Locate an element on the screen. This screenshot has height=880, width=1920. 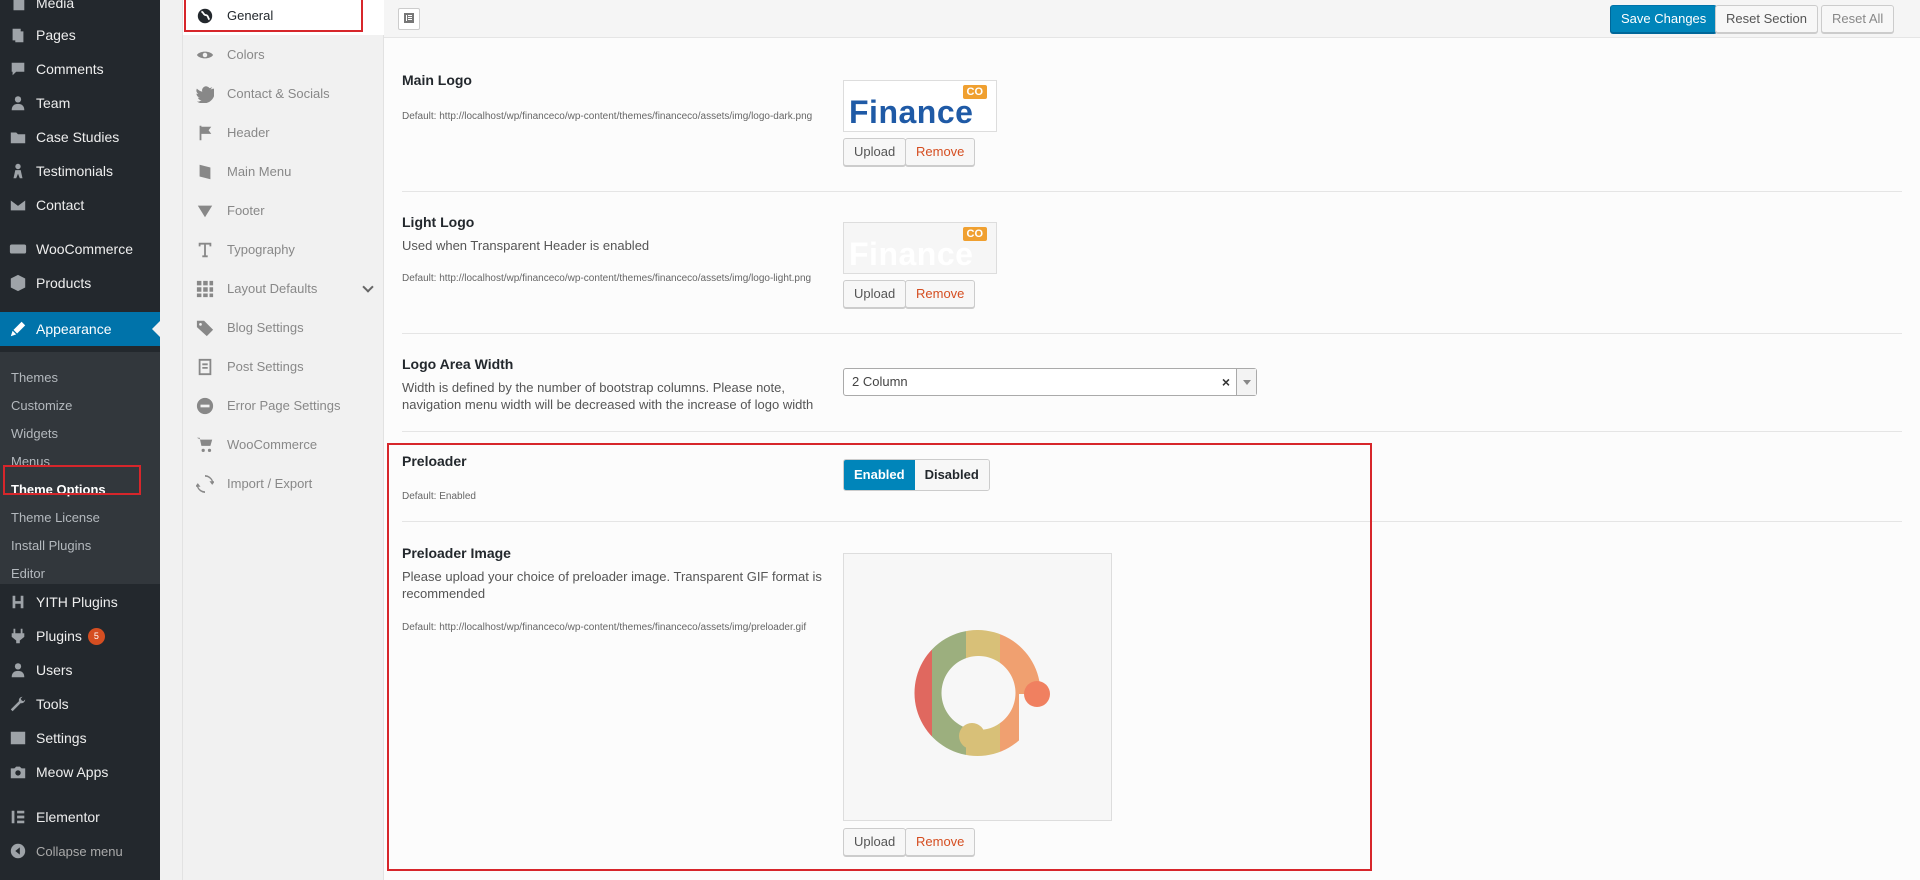
sidebar-item-label: Testimonials is located at coordinates (75, 171).